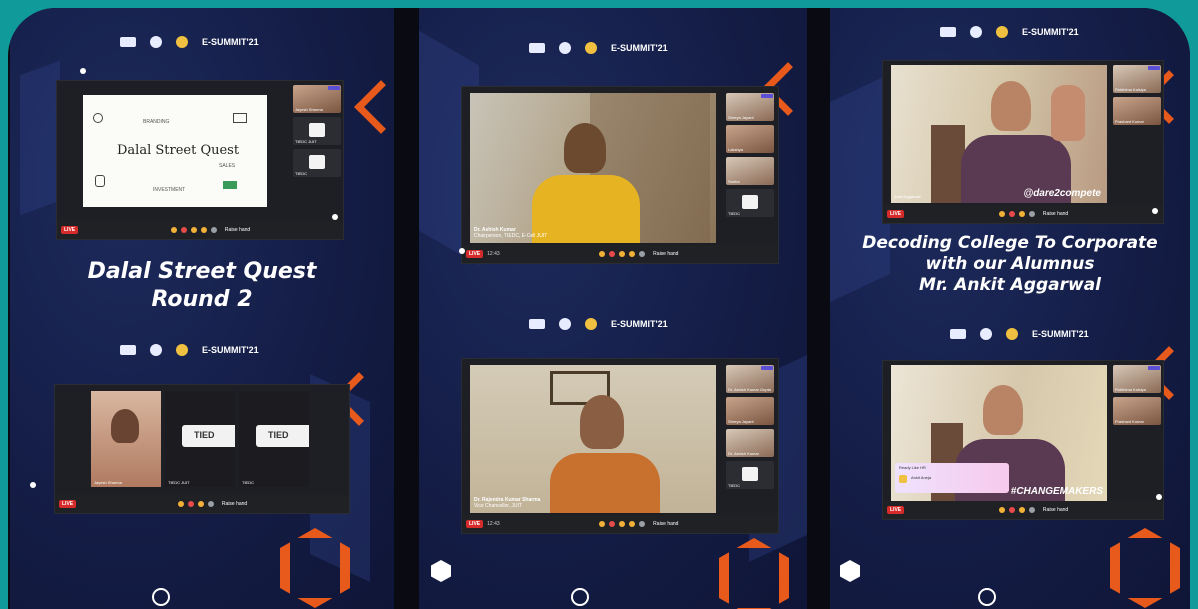 The height and width of the screenshot is (609, 1198). Describe the element at coordinates (952, 478) in the screenshot. I see `chat-notification: Ready Like HR Ankit Aneja` at that location.